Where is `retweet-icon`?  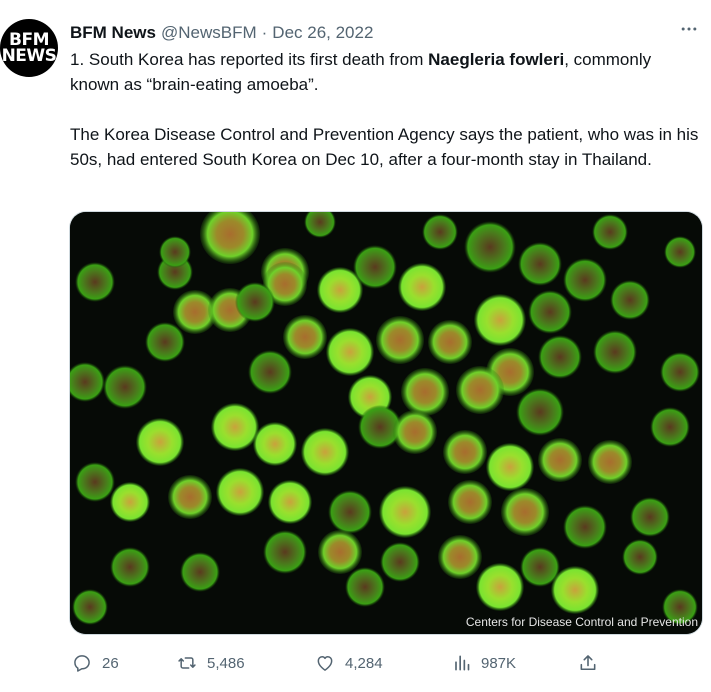 retweet-icon is located at coordinates (187, 663).